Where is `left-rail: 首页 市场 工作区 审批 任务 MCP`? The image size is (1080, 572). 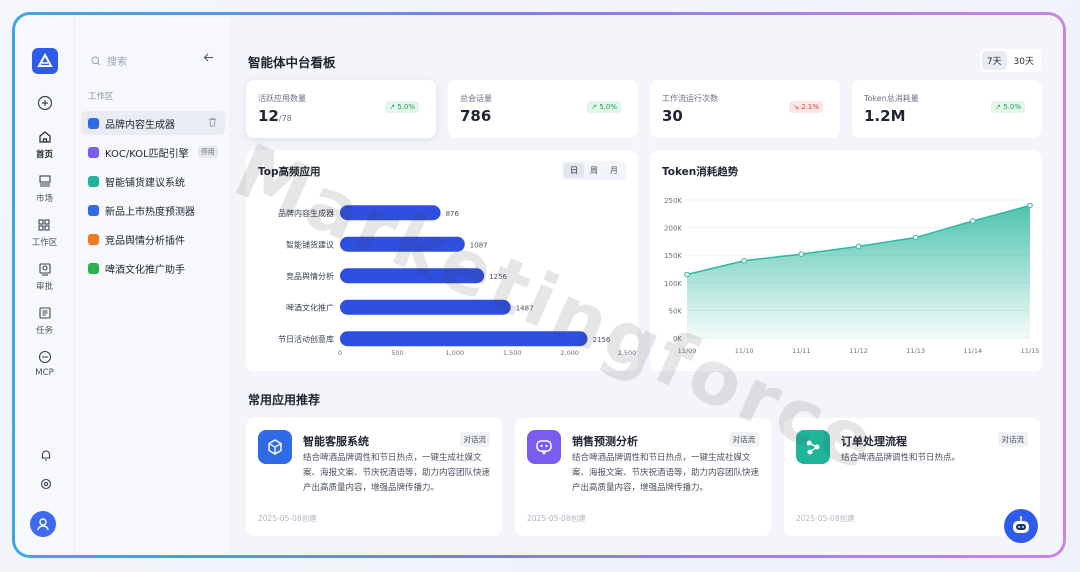 left-rail: 首页 市场 工作区 审批 任务 MCP is located at coordinates (45, 285).